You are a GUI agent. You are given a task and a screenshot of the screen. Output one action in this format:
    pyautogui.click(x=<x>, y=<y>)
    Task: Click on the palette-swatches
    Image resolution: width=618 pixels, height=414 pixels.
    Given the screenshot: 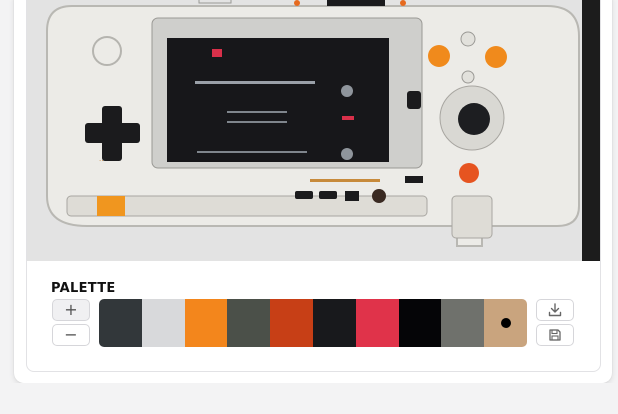 What is the action you would take?
    pyautogui.click(x=313, y=323)
    